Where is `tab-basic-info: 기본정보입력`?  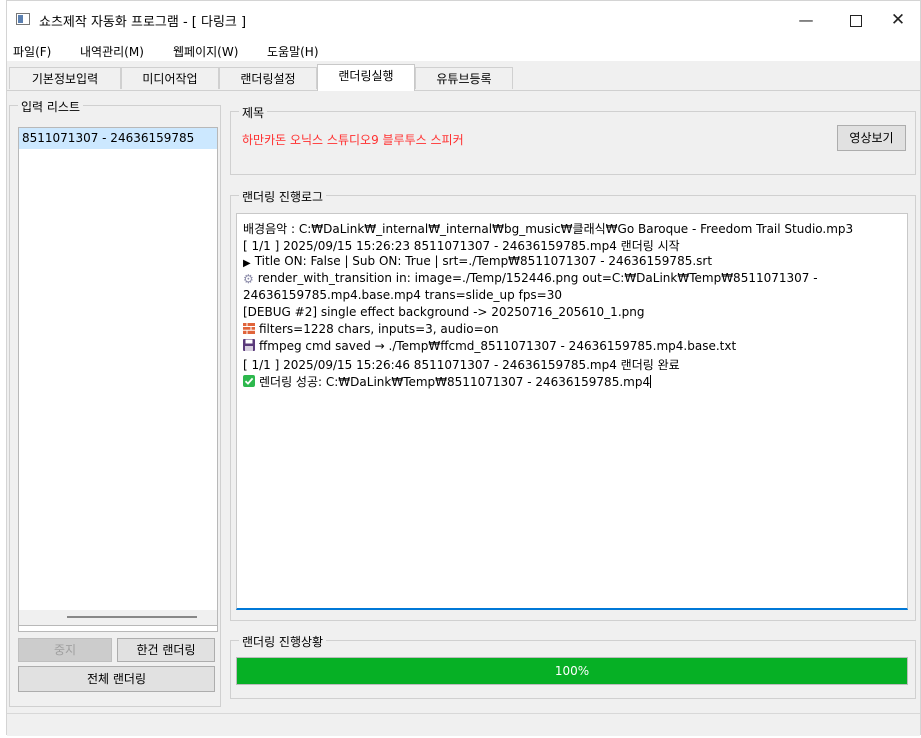 tab-basic-info: 기본정보입력 is located at coordinates (65, 78).